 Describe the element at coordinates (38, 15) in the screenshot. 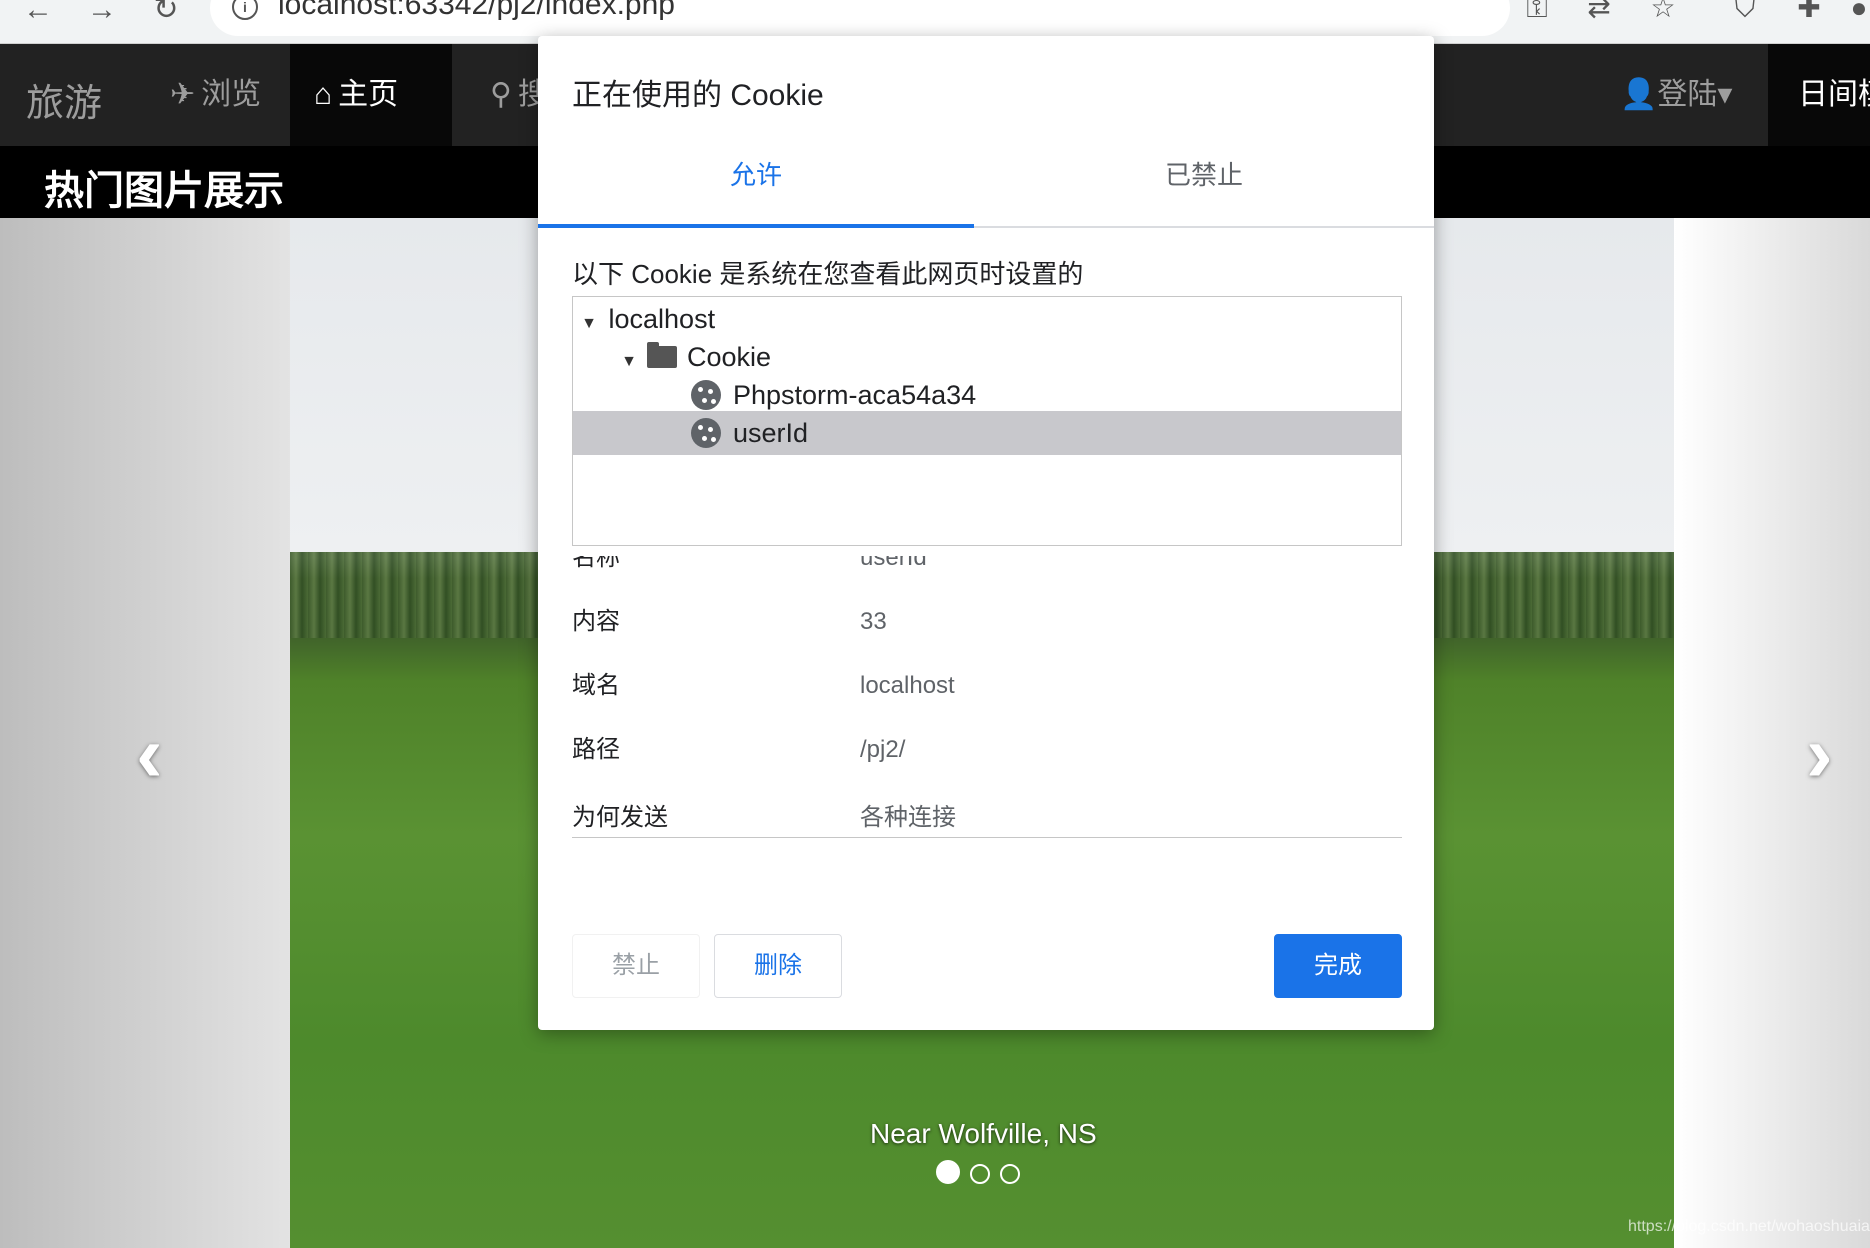

I see `back-arrow-icon: ←` at that location.